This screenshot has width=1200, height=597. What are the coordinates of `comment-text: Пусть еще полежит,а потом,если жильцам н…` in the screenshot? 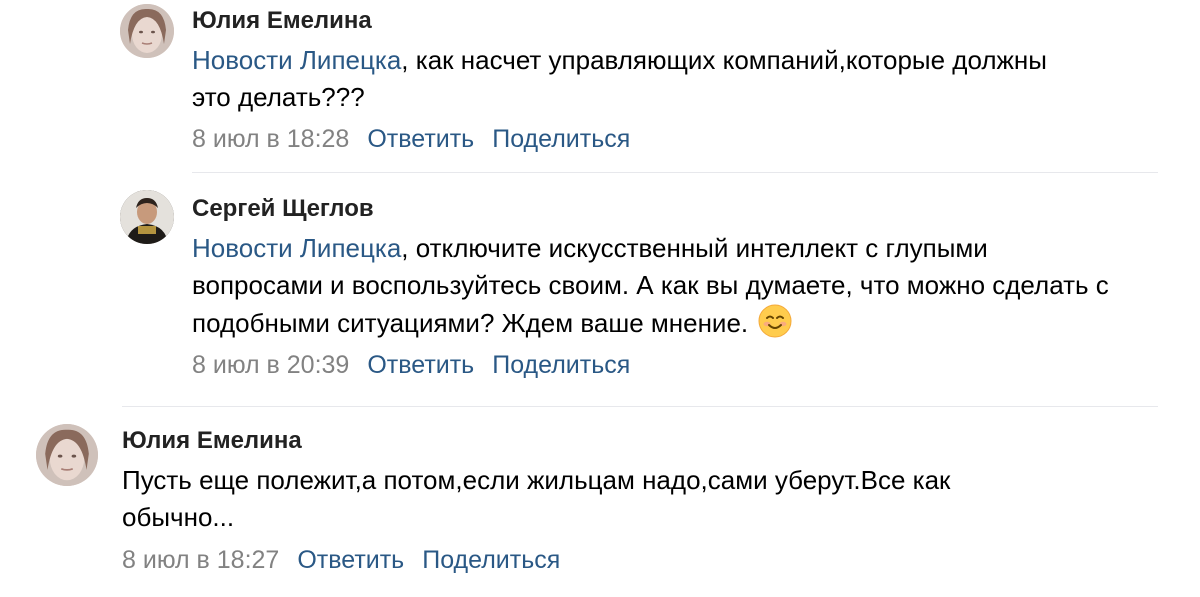 It's located at (536, 498).